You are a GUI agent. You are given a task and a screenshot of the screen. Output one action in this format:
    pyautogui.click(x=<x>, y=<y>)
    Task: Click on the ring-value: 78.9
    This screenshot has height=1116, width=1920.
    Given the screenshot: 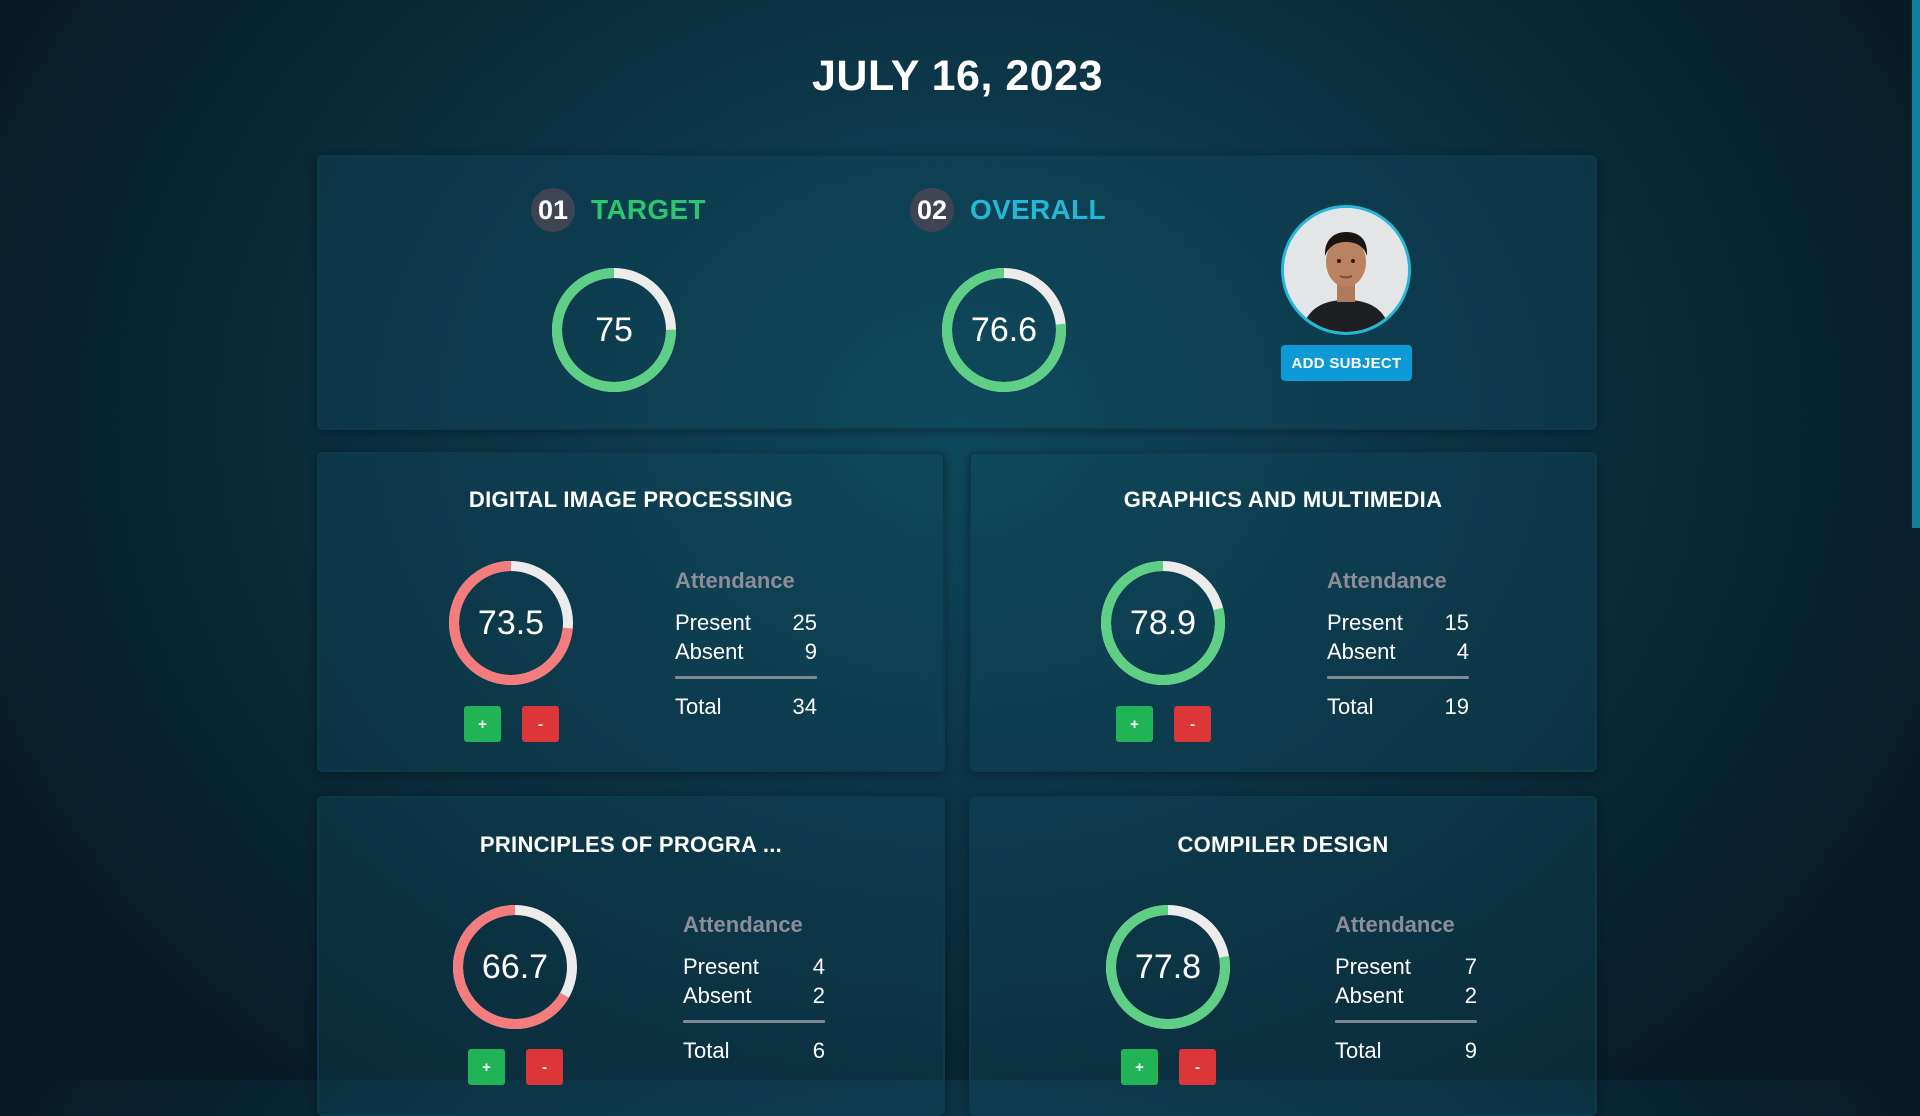 What is the action you would take?
    pyautogui.click(x=1163, y=623)
    